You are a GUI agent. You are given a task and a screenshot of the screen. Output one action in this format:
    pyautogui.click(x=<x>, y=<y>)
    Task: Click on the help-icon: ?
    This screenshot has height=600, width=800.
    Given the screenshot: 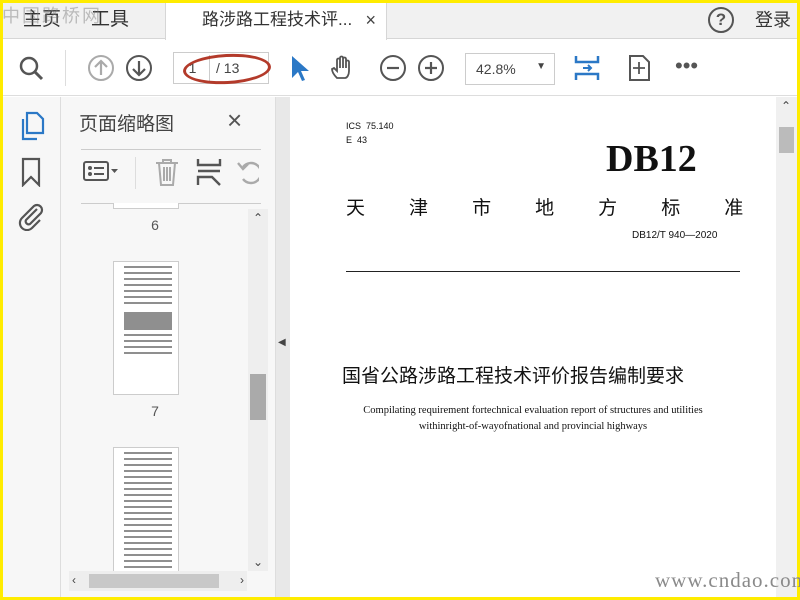 What is the action you would take?
    pyautogui.click(x=721, y=20)
    